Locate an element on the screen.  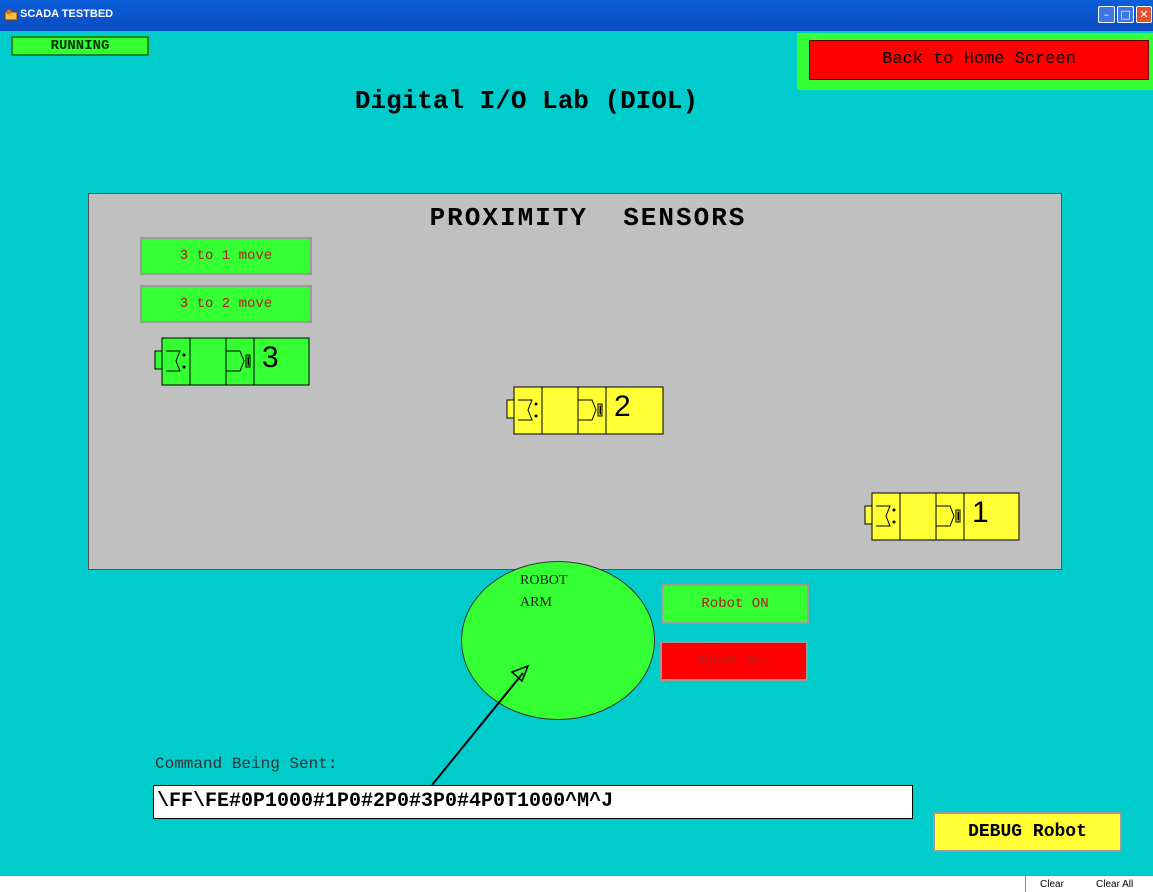
clear-all-button: Clear All is located at coordinates (1114, 884).